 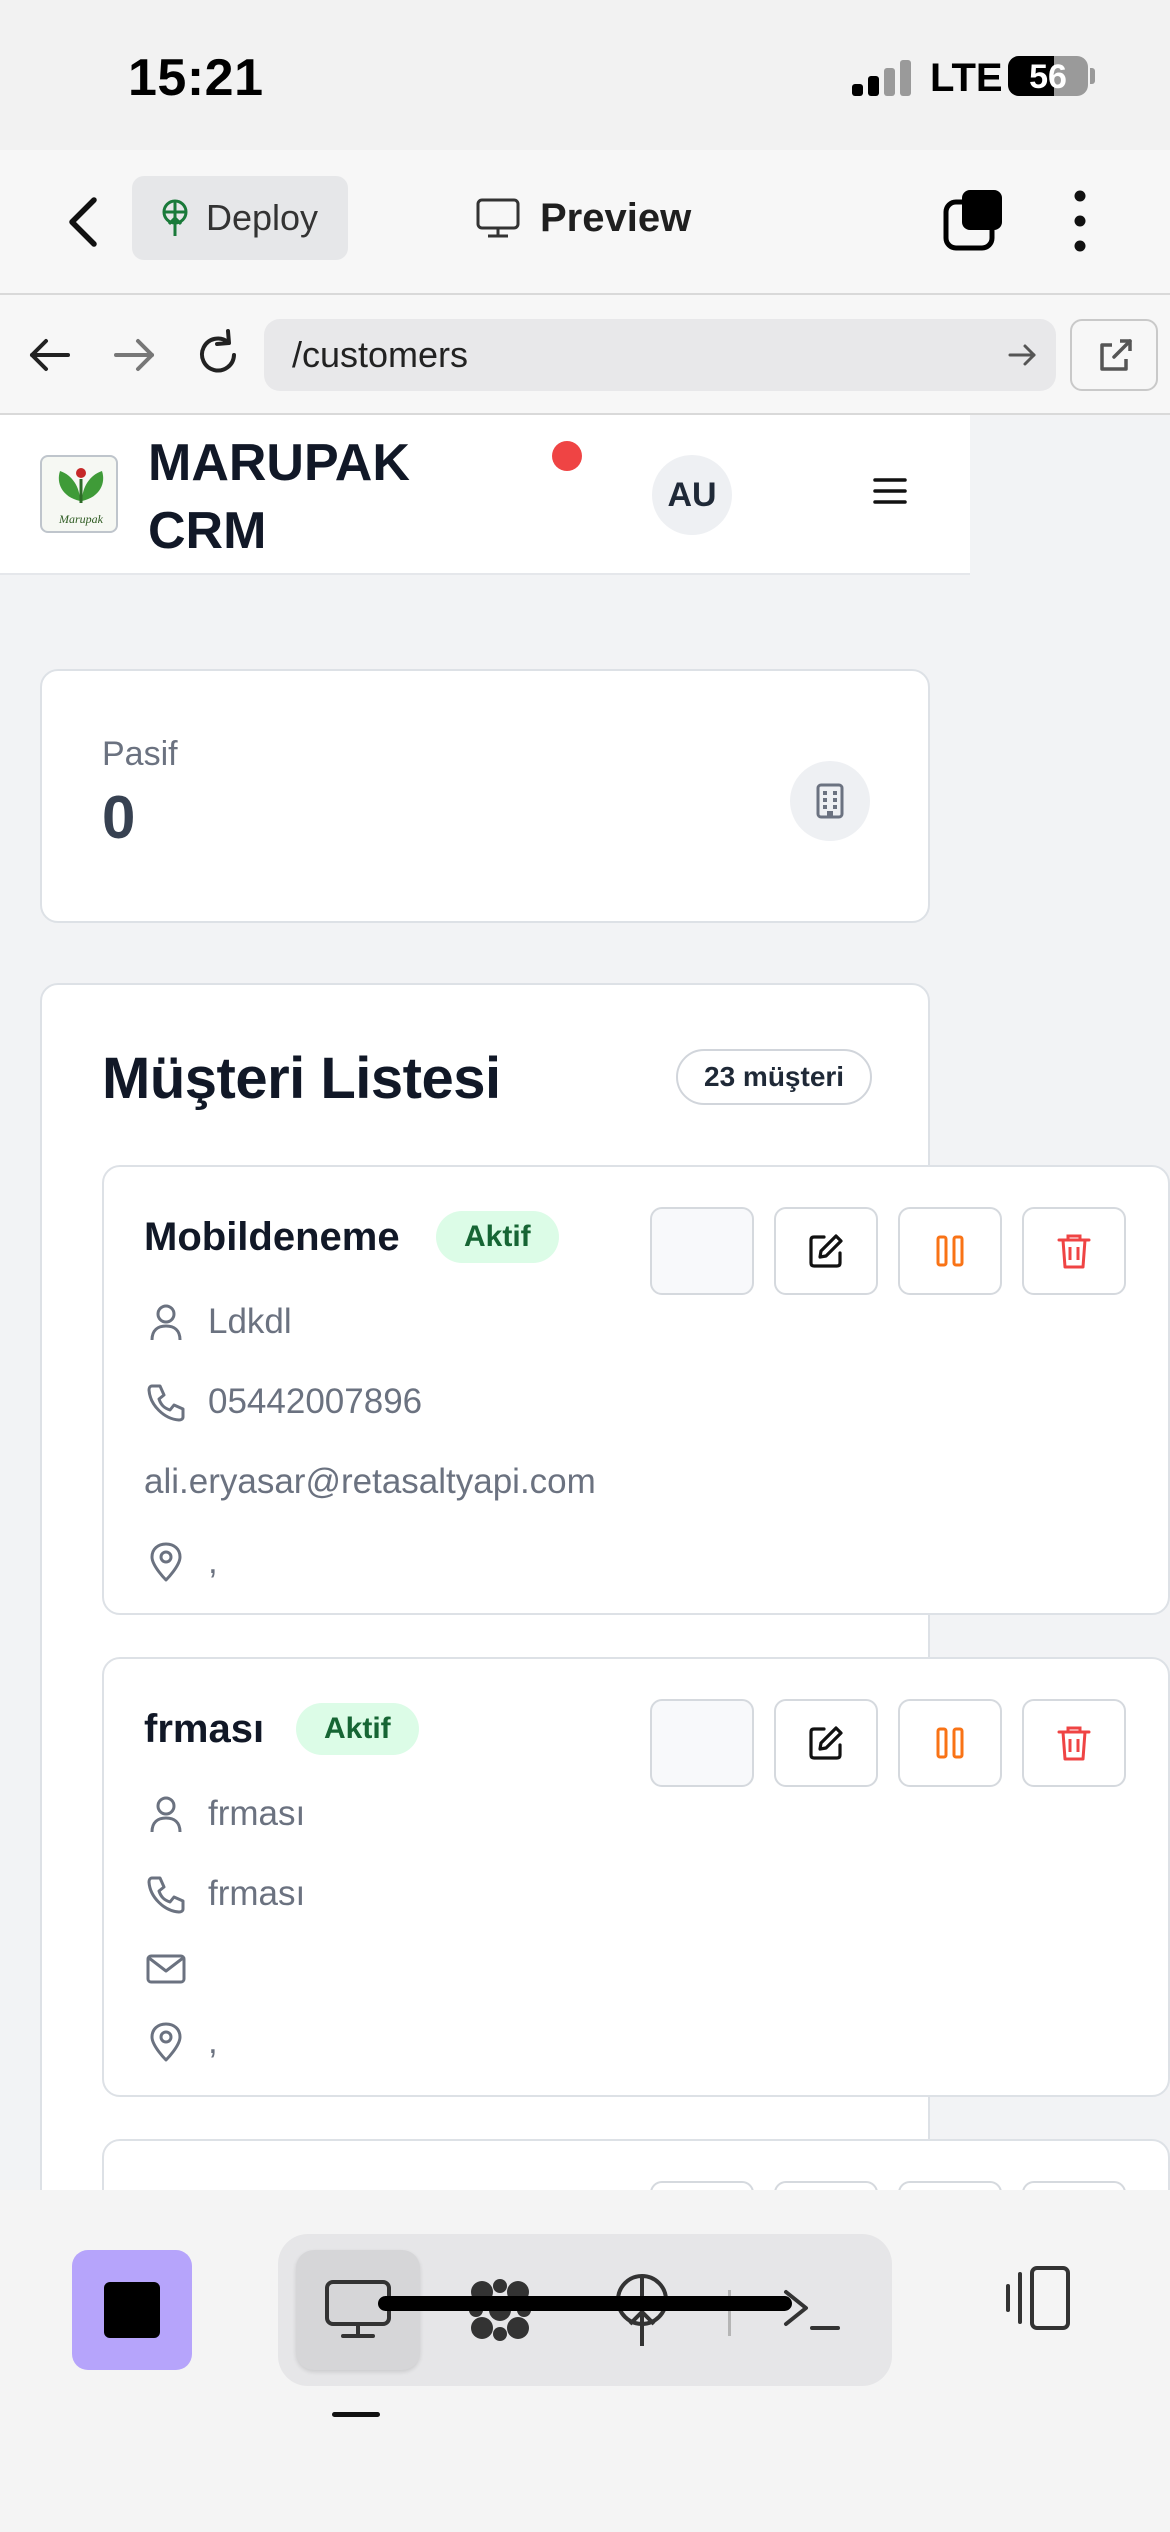 I want to click on preview-tab: Preview, so click(x=583, y=218).